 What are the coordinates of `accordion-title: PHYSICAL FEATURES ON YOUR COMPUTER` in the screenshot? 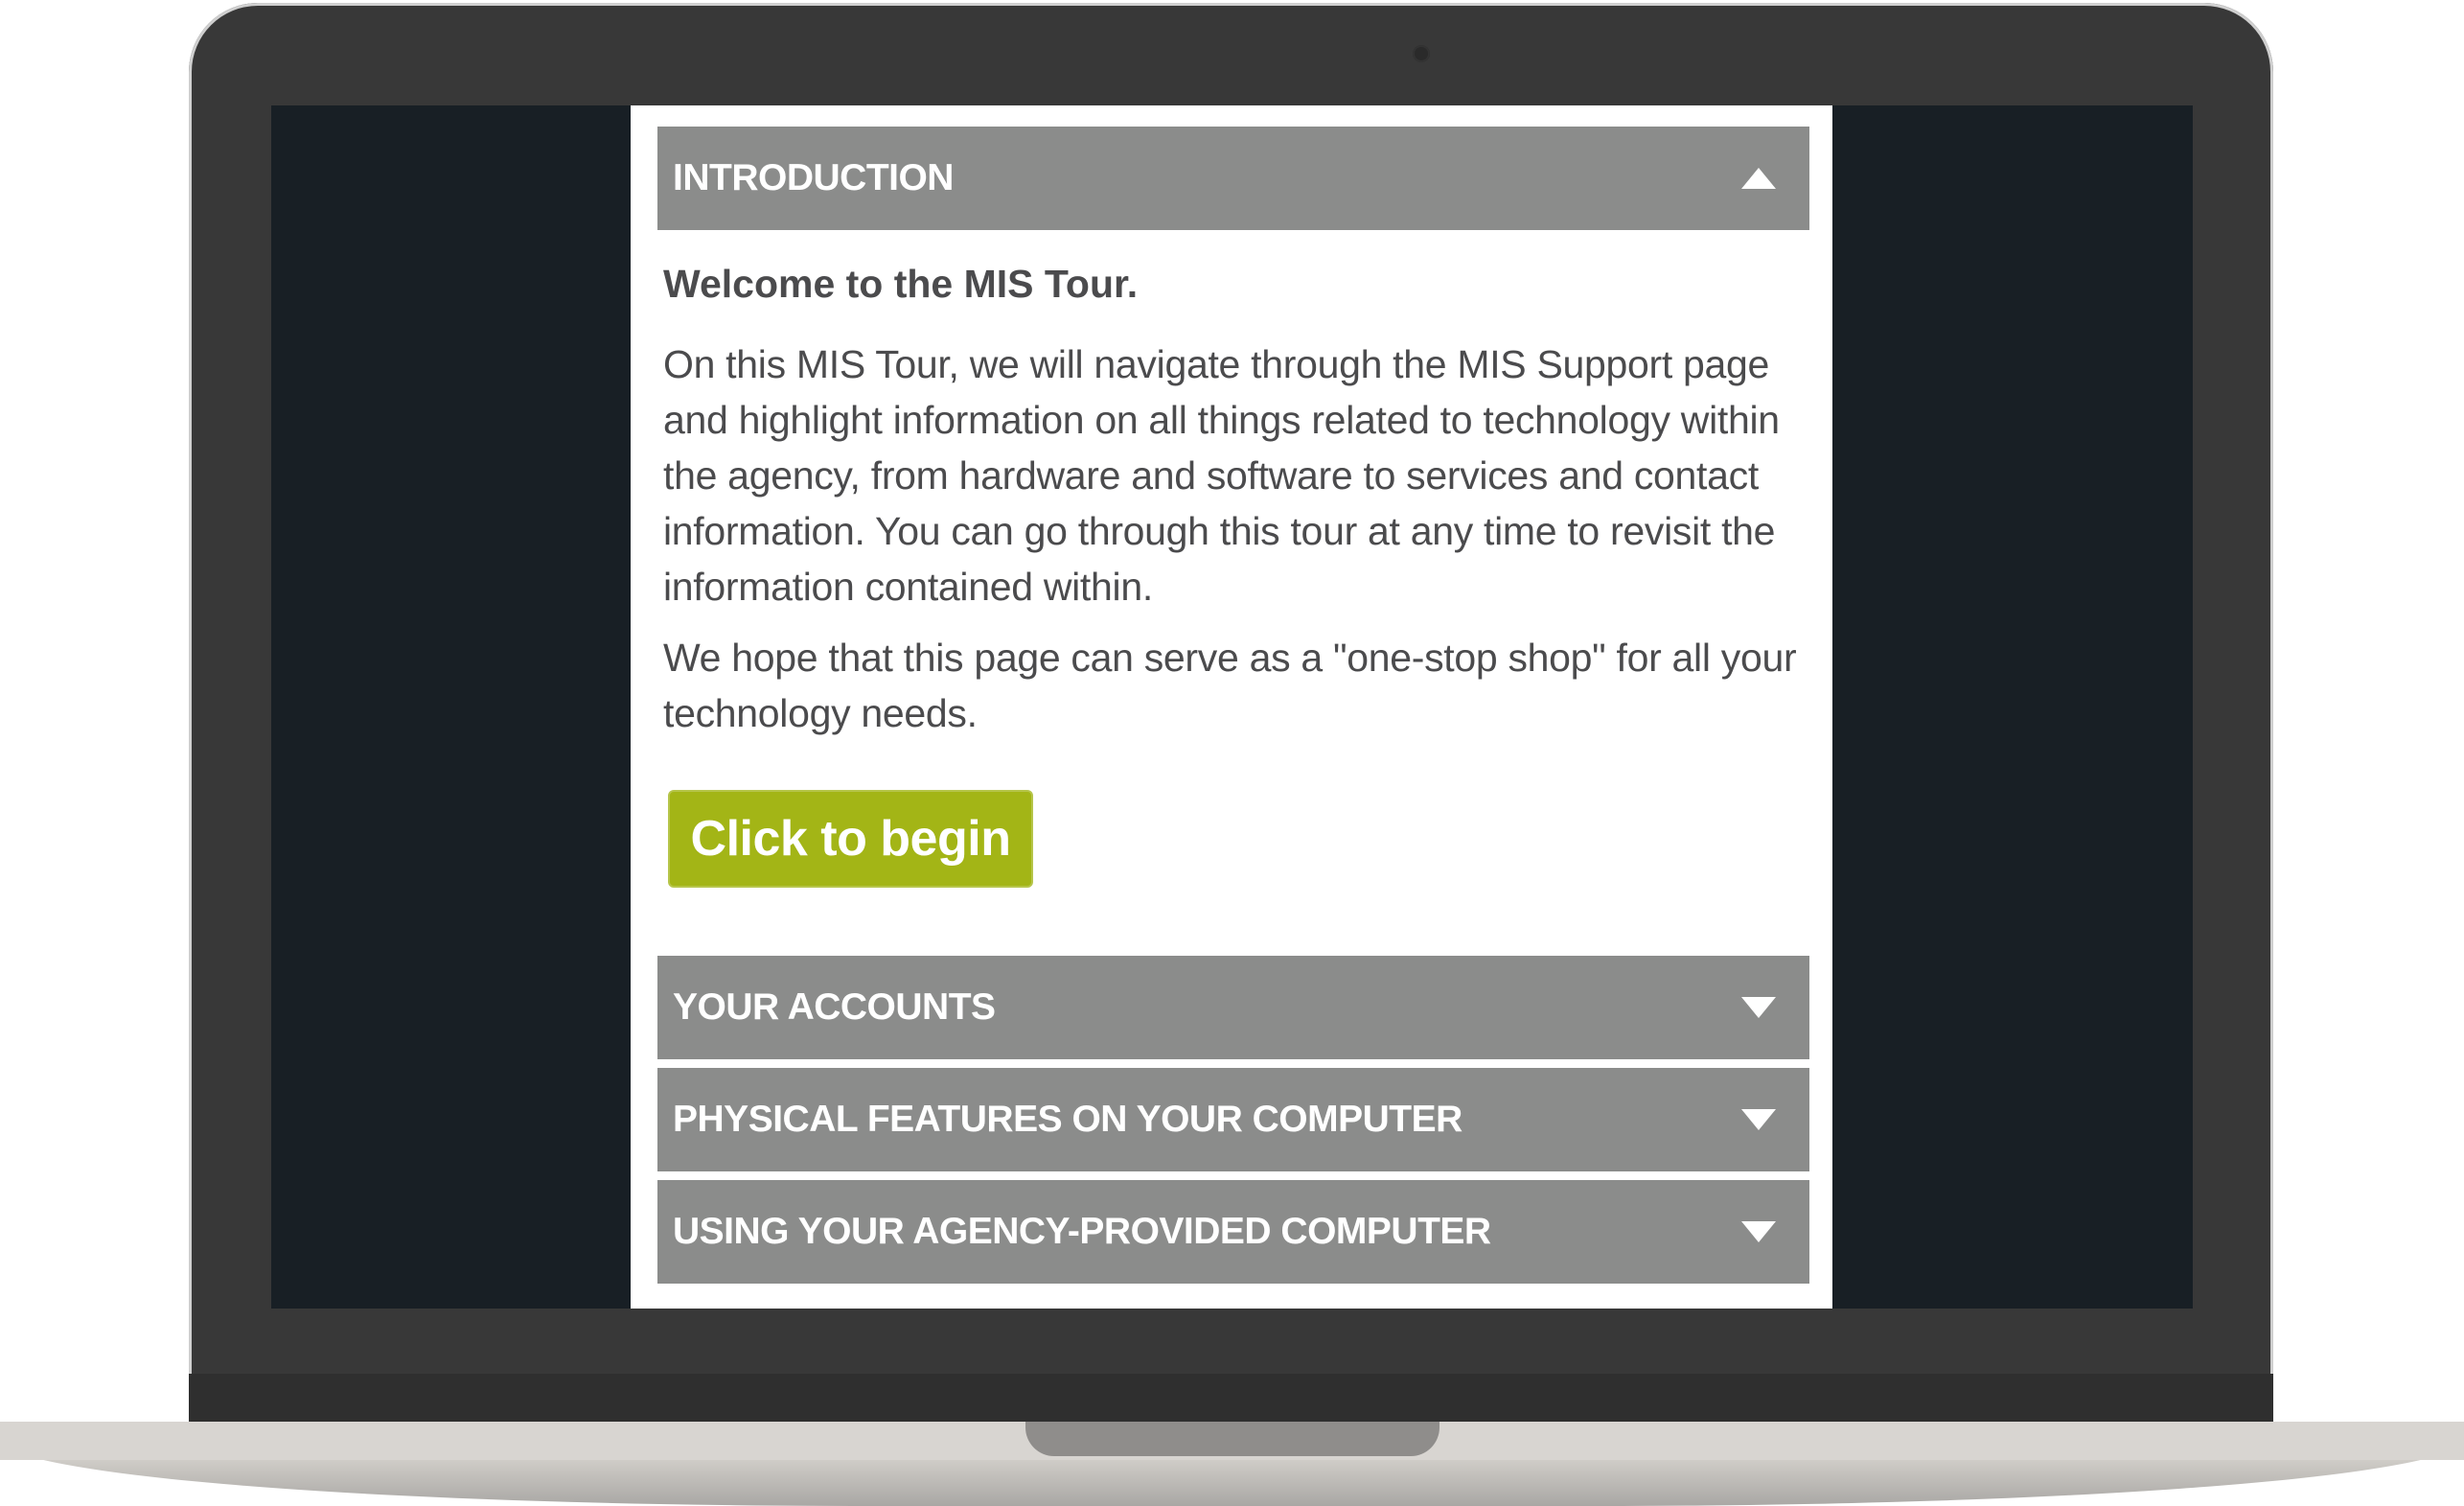 It's located at (1067, 1119).